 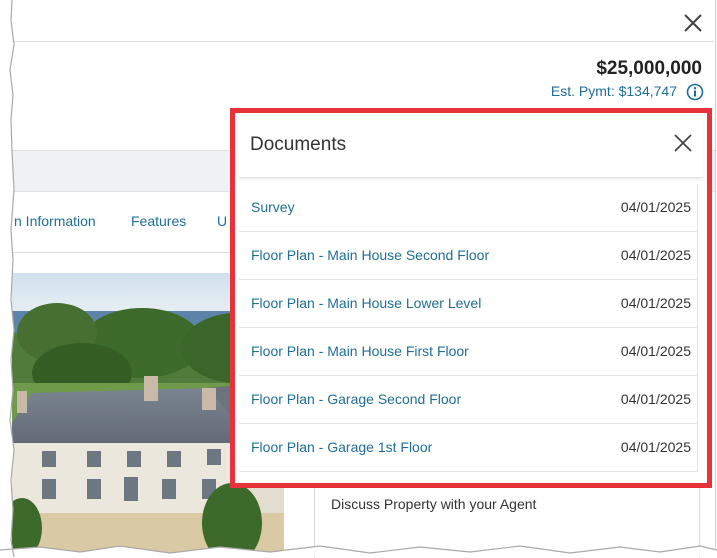 I want to click on list-item: Floor Plan - Garage 1st Floor 04/01/2025, so click(x=468, y=448).